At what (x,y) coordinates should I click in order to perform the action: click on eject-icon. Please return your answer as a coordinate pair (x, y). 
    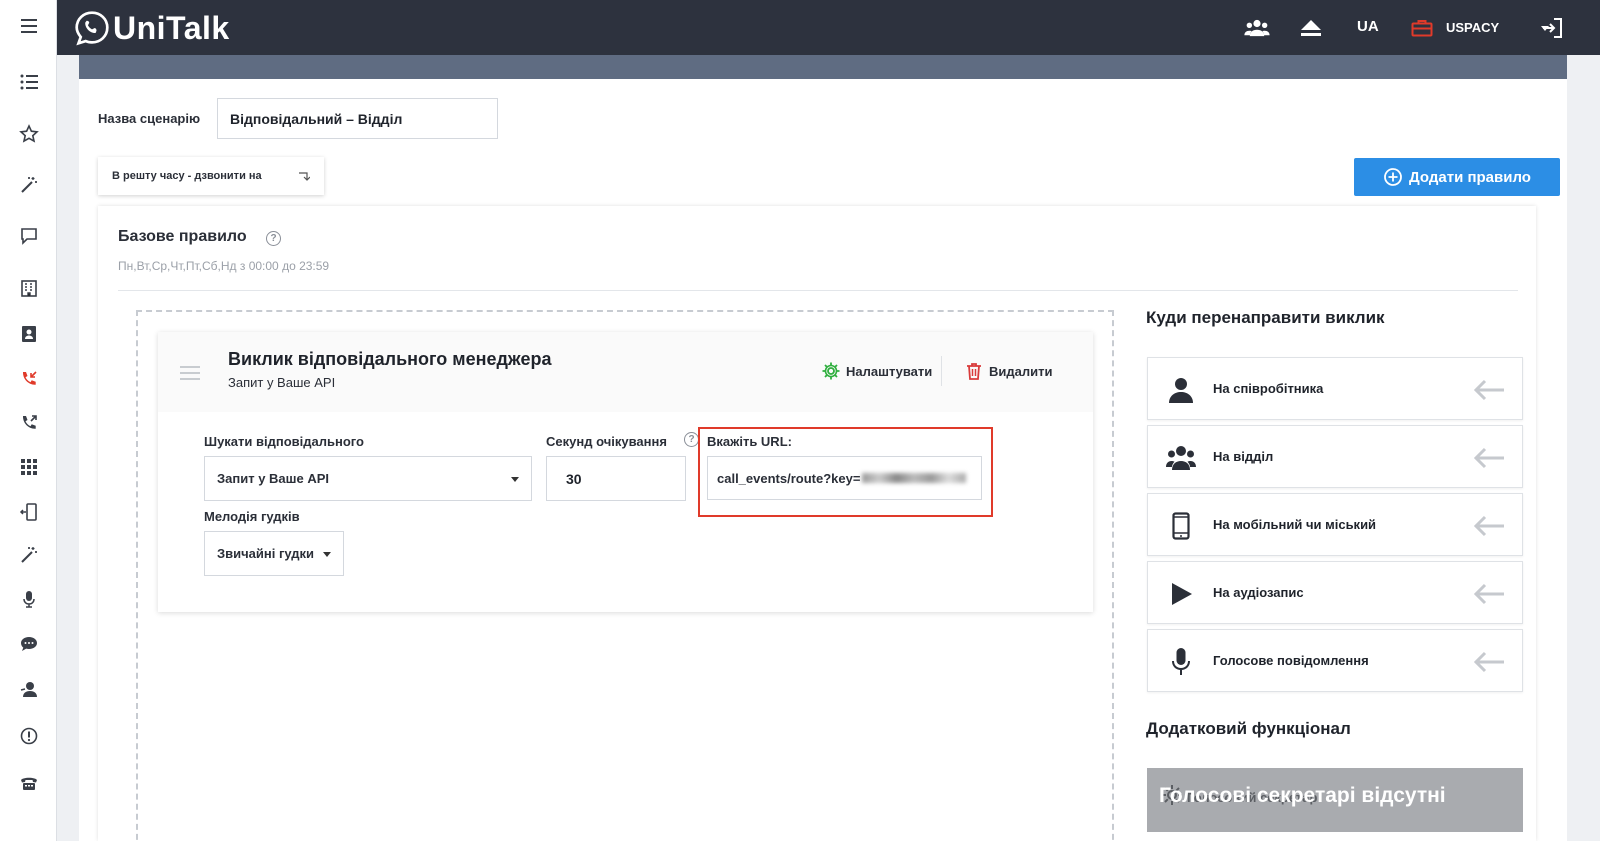
    Looking at the image, I should click on (1311, 28).